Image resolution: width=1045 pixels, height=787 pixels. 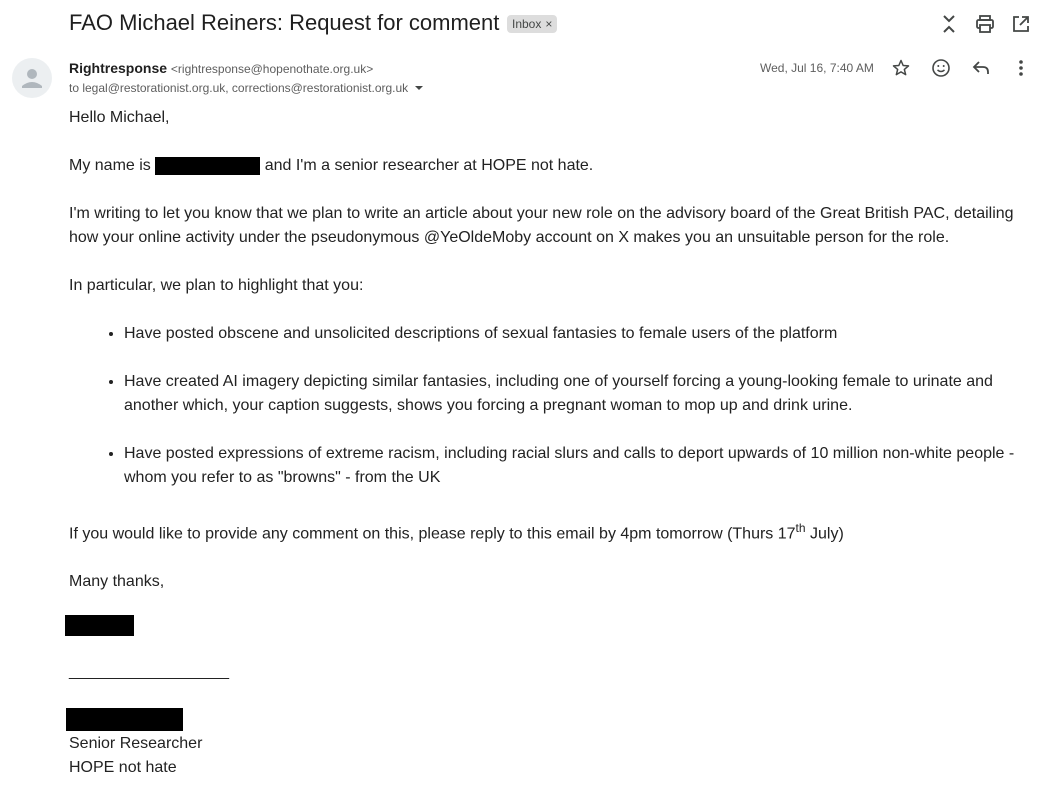 What do you see at coordinates (112, 165) in the screenshot?
I see `intro-text-start: My name is` at bounding box center [112, 165].